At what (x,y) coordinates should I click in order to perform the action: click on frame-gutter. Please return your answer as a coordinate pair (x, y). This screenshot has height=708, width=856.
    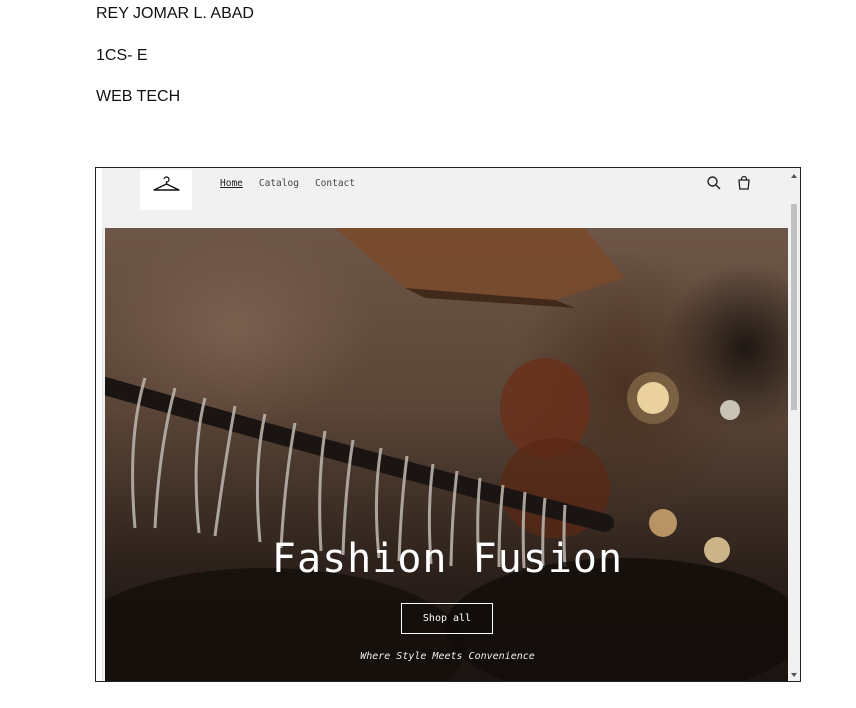
    Looking at the image, I should click on (99, 424).